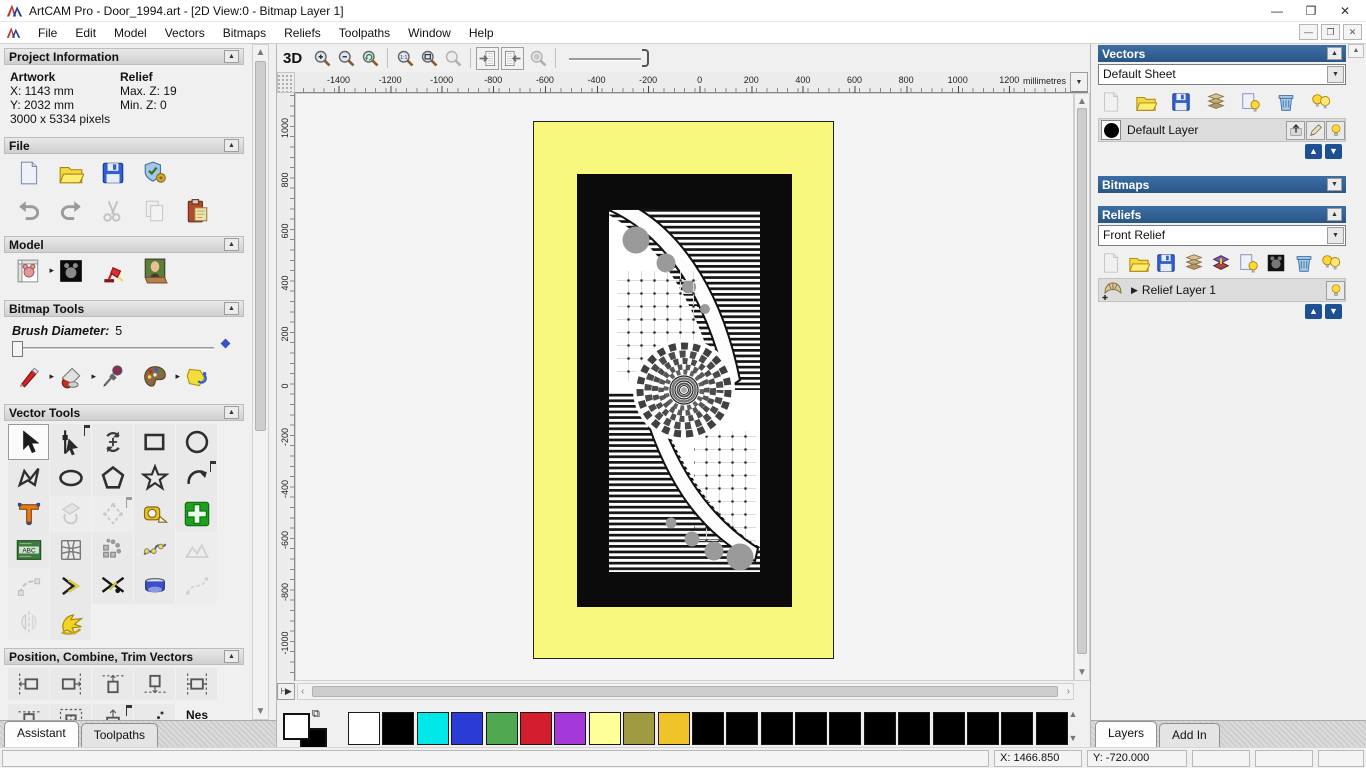 This screenshot has height=768, width=1366. I want to click on create-rectangle-icon, so click(154, 442).